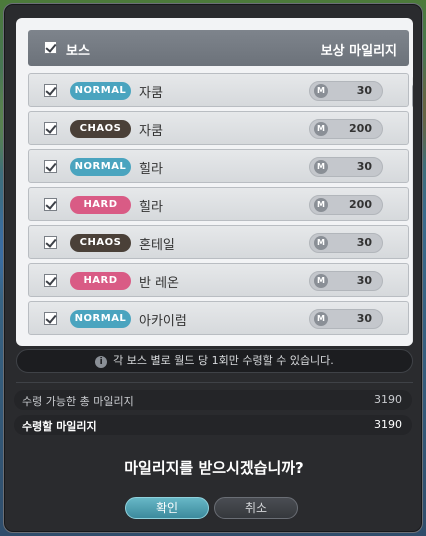  What do you see at coordinates (213, 425) in the screenshot?
I see `receive-mileage-row: 수령할 마일리지 3190` at bounding box center [213, 425].